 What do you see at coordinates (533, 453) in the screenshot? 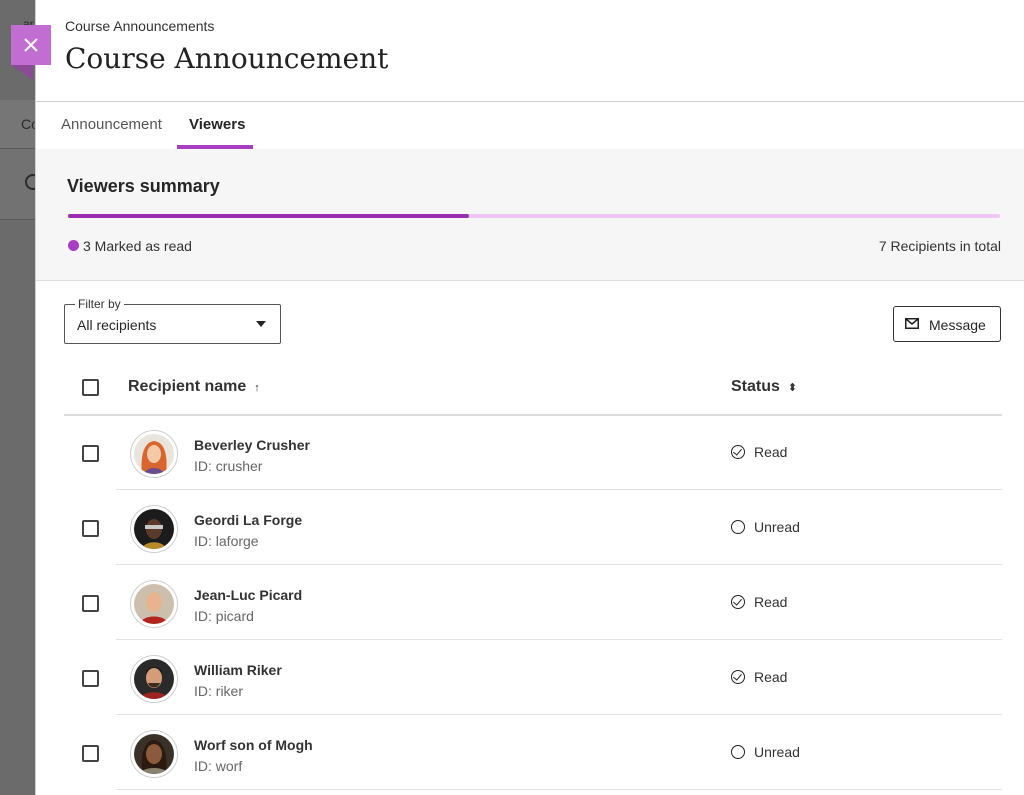
I see `table-row: Beverley Crusher ID: crusher Read` at bounding box center [533, 453].